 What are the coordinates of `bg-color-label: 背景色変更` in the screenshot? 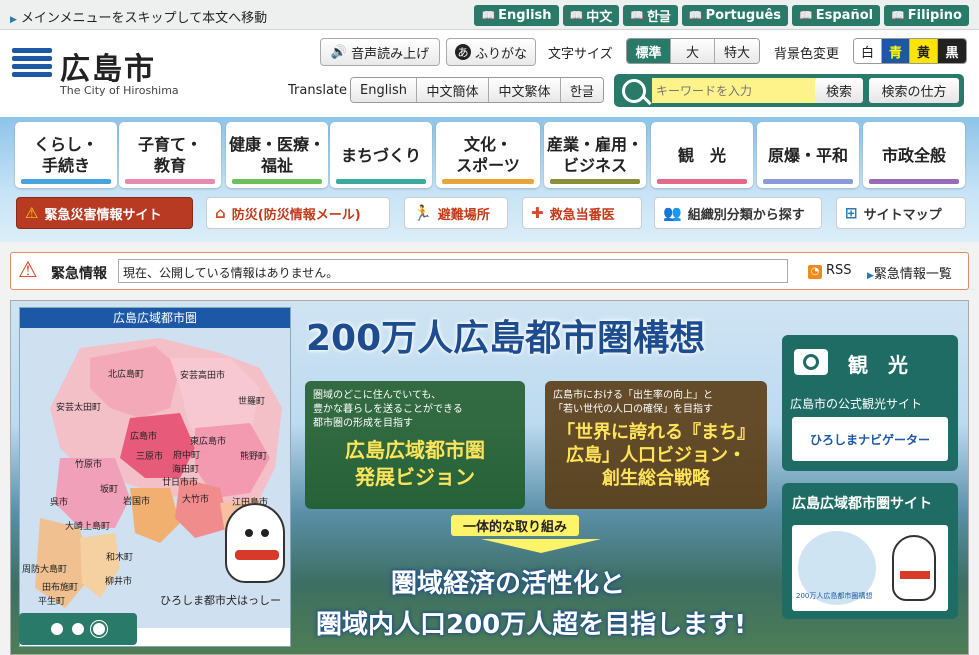 It's located at (807, 54).